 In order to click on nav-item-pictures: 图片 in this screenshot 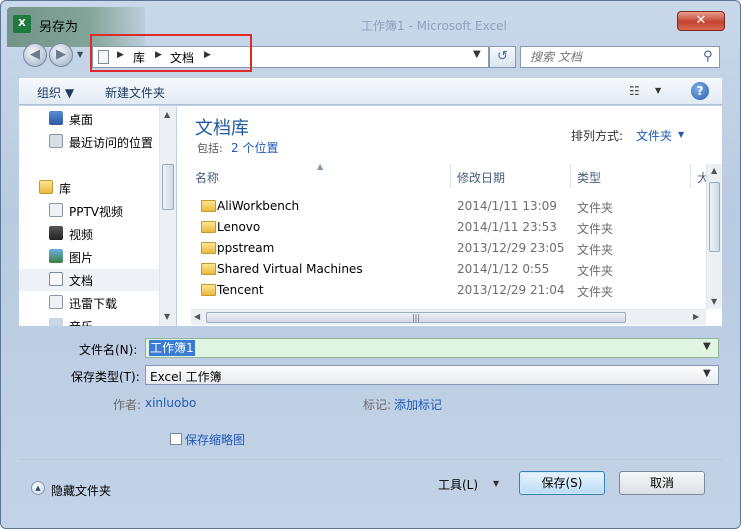, I will do `click(89, 257)`.